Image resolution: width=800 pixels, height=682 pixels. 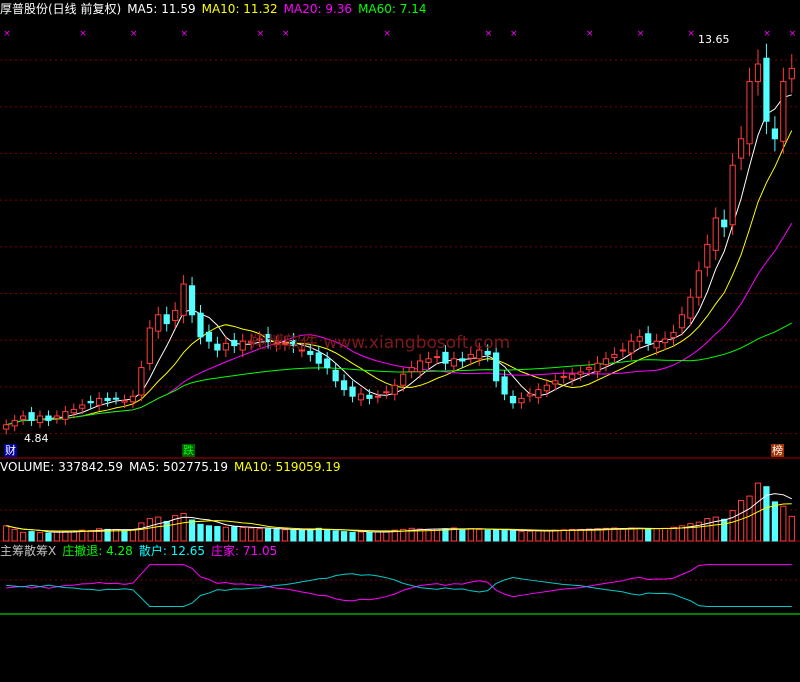 What do you see at coordinates (244, 551) in the screenshot?
I see `chip-indicator-2: 庄家: 71.05` at bounding box center [244, 551].